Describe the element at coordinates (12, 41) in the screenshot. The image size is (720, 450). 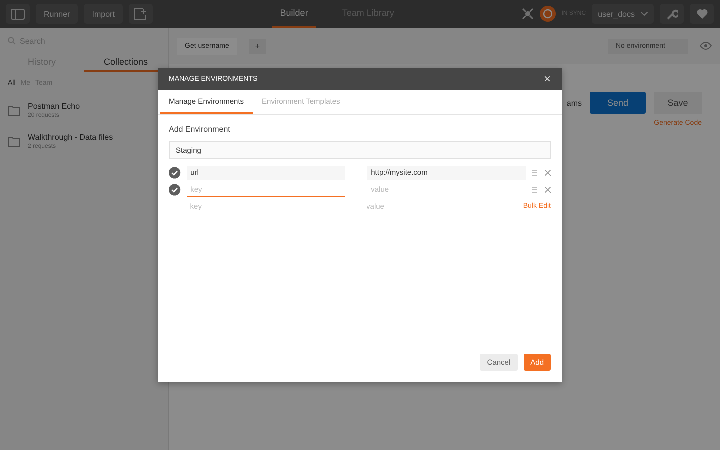
I see `search-icon` at that location.